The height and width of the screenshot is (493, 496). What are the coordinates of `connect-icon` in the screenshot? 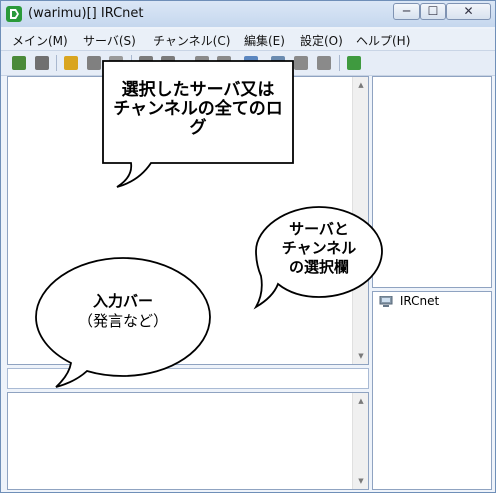 It's located at (19, 63).